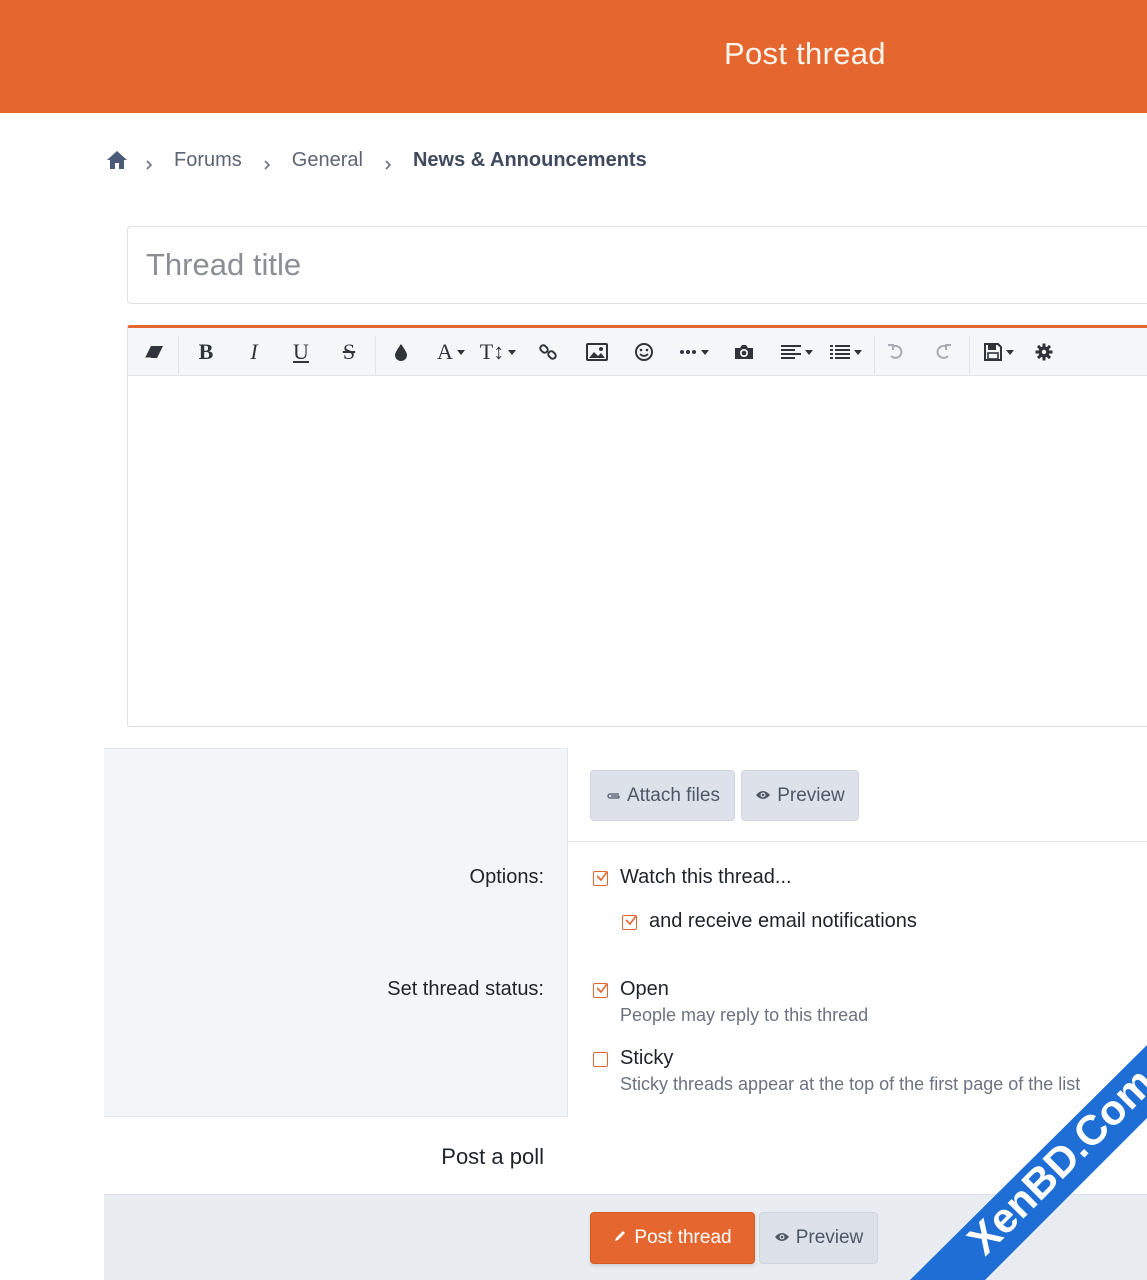  What do you see at coordinates (694, 352) in the screenshot?
I see `more-icon` at bounding box center [694, 352].